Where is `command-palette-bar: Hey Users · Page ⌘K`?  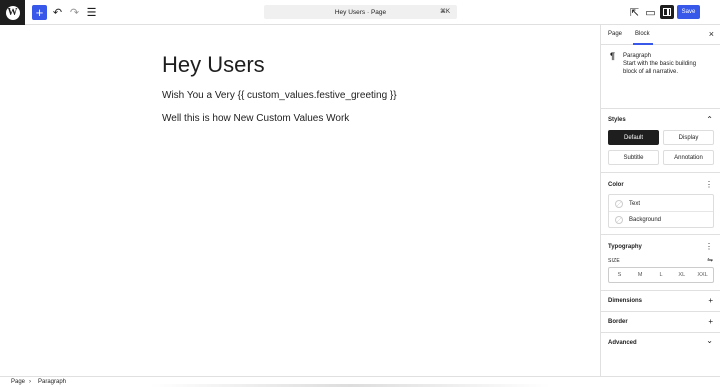 command-palette-bar: Hey Users · Page ⌘K is located at coordinates (360, 12).